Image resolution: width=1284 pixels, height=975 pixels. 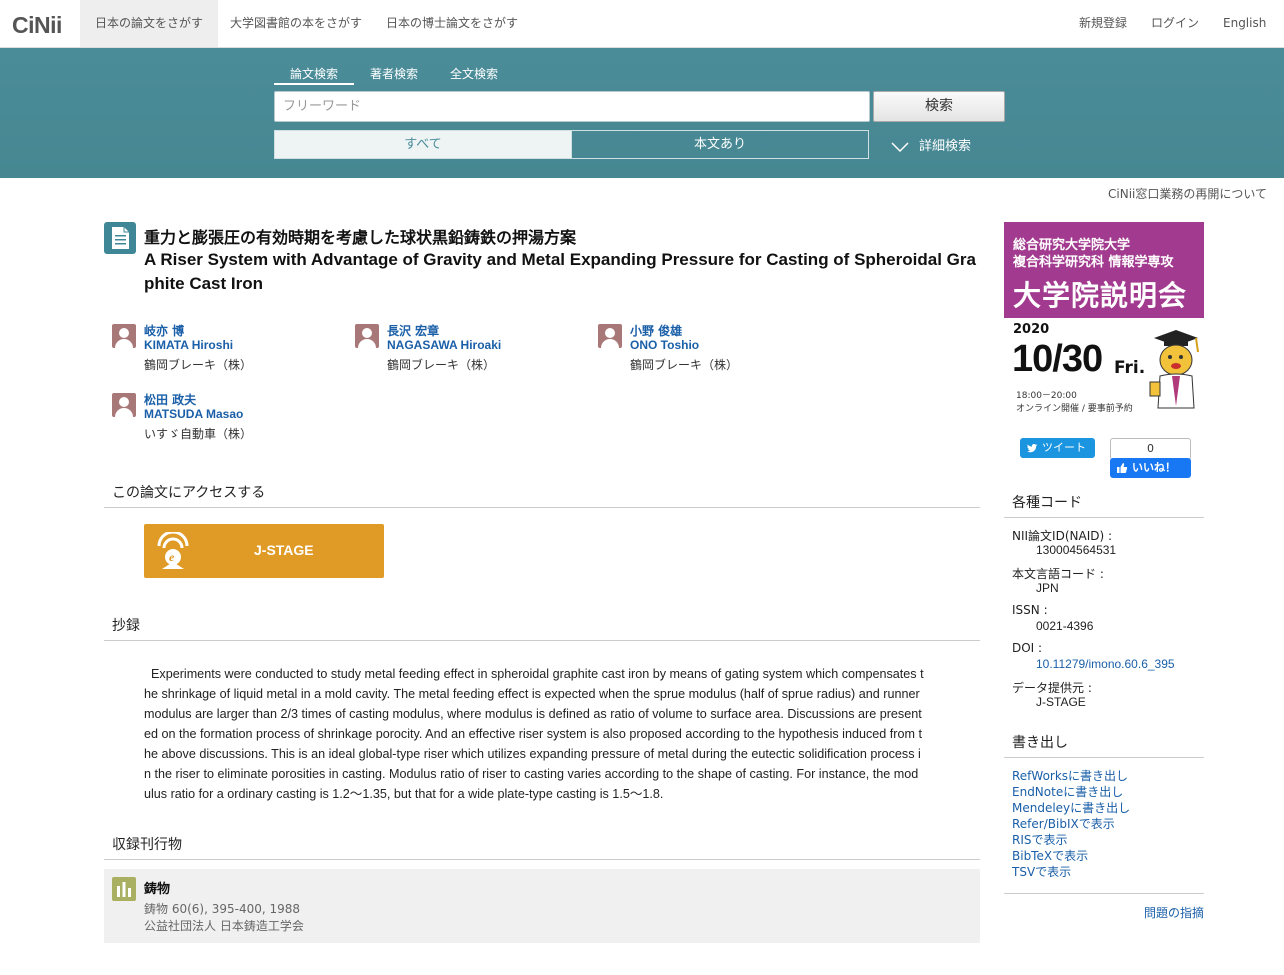 I want to click on code-value: J-STAGE, so click(x=1061, y=702).